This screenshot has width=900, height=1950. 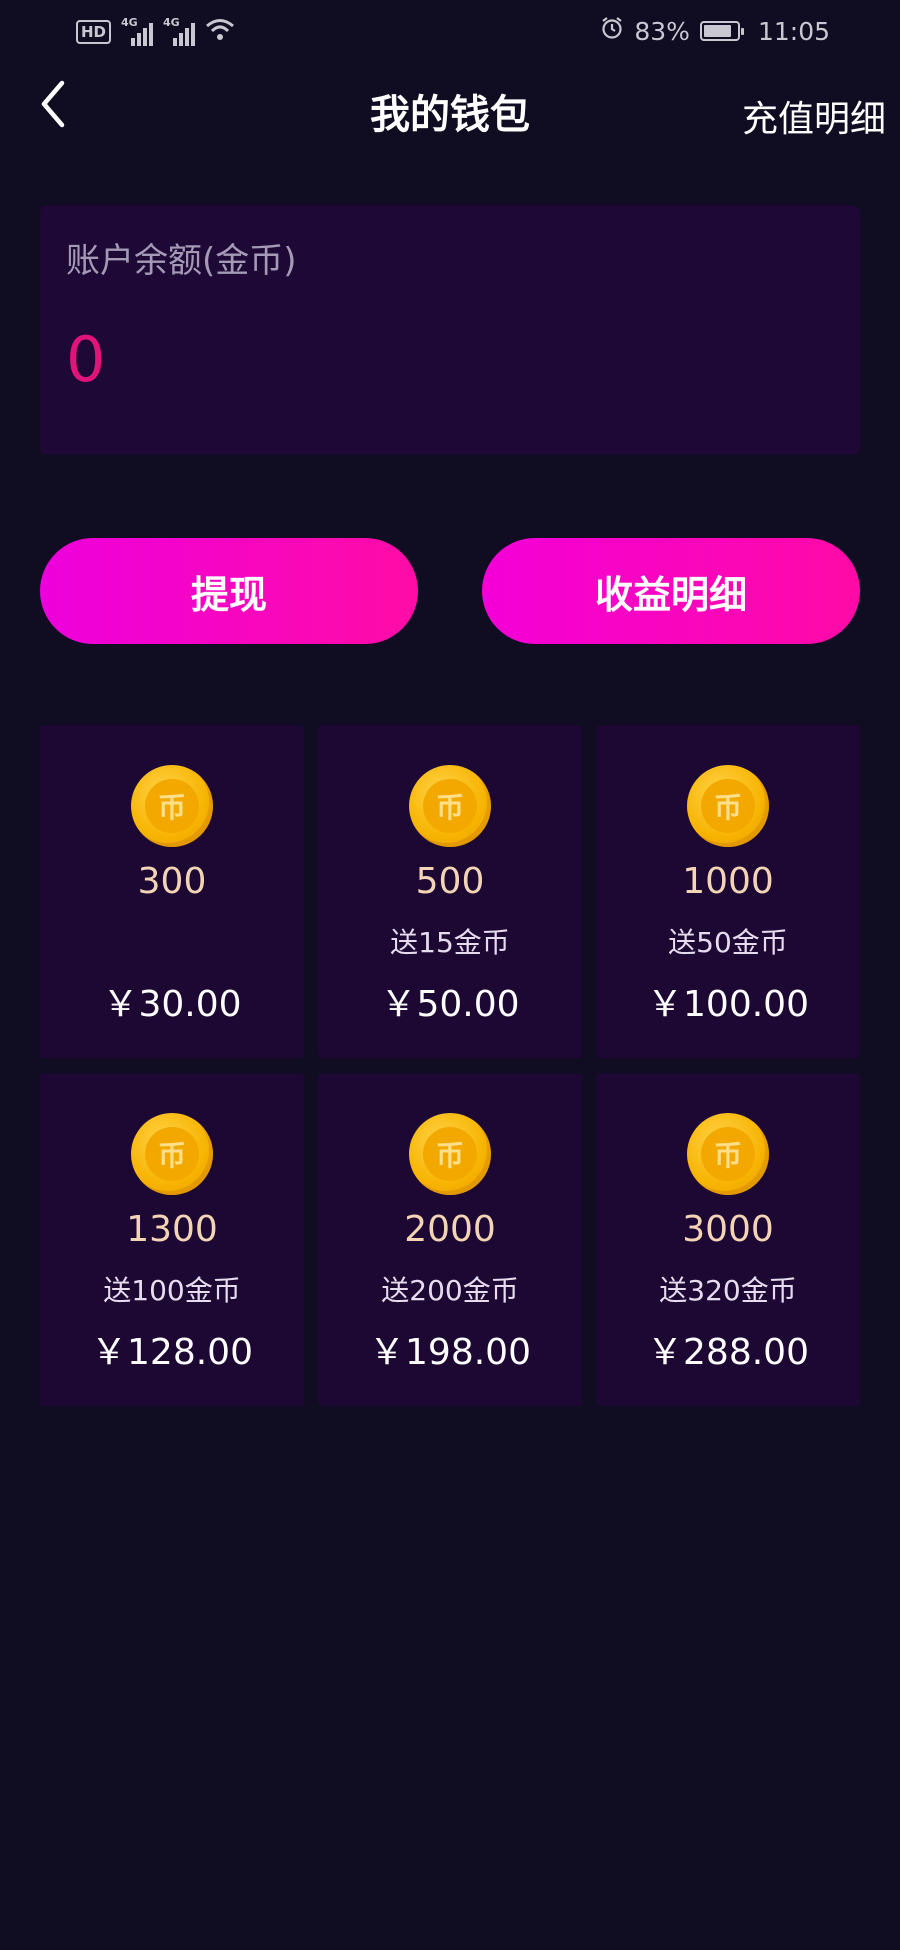 I want to click on package-coins: 500, so click(x=450, y=881).